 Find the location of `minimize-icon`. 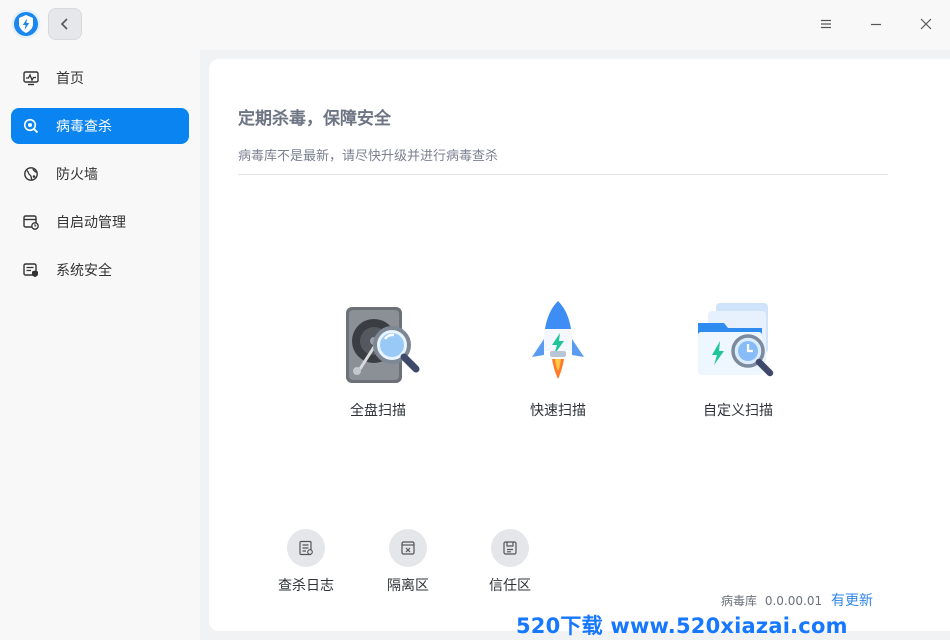

minimize-icon is located at coordinates (876, 24).